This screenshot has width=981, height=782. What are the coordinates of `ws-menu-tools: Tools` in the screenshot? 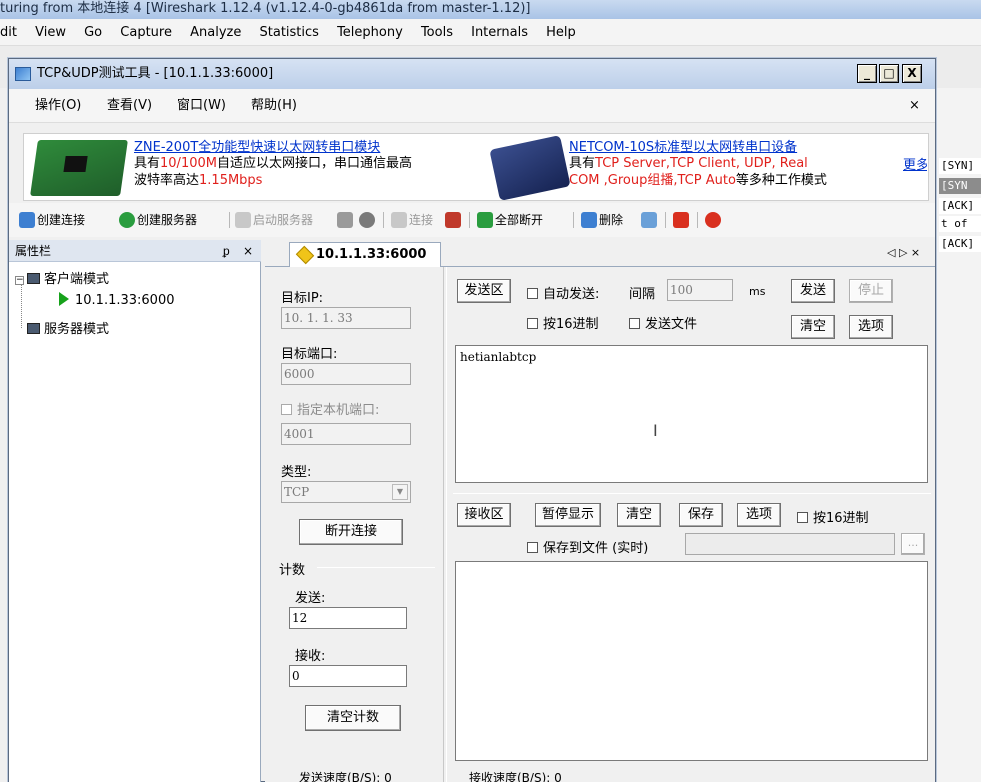 It's located at (437, 32).